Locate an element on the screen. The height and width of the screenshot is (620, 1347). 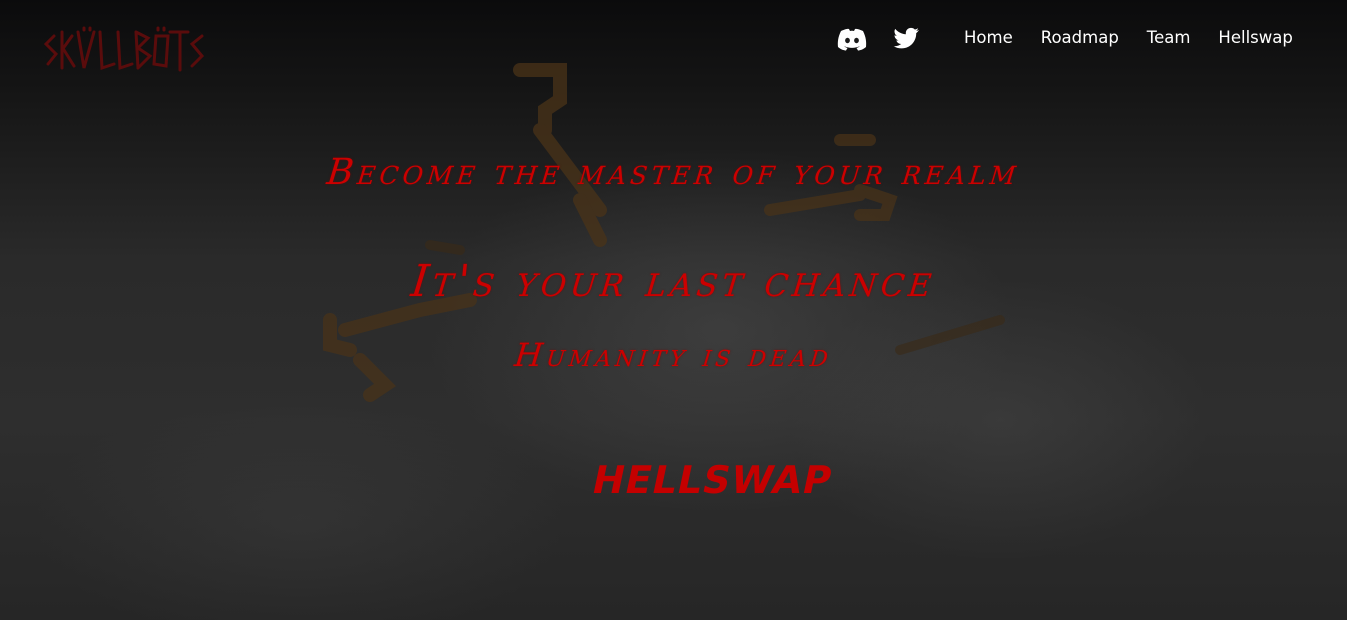
twitter-link is located at coordinates (906, 39).